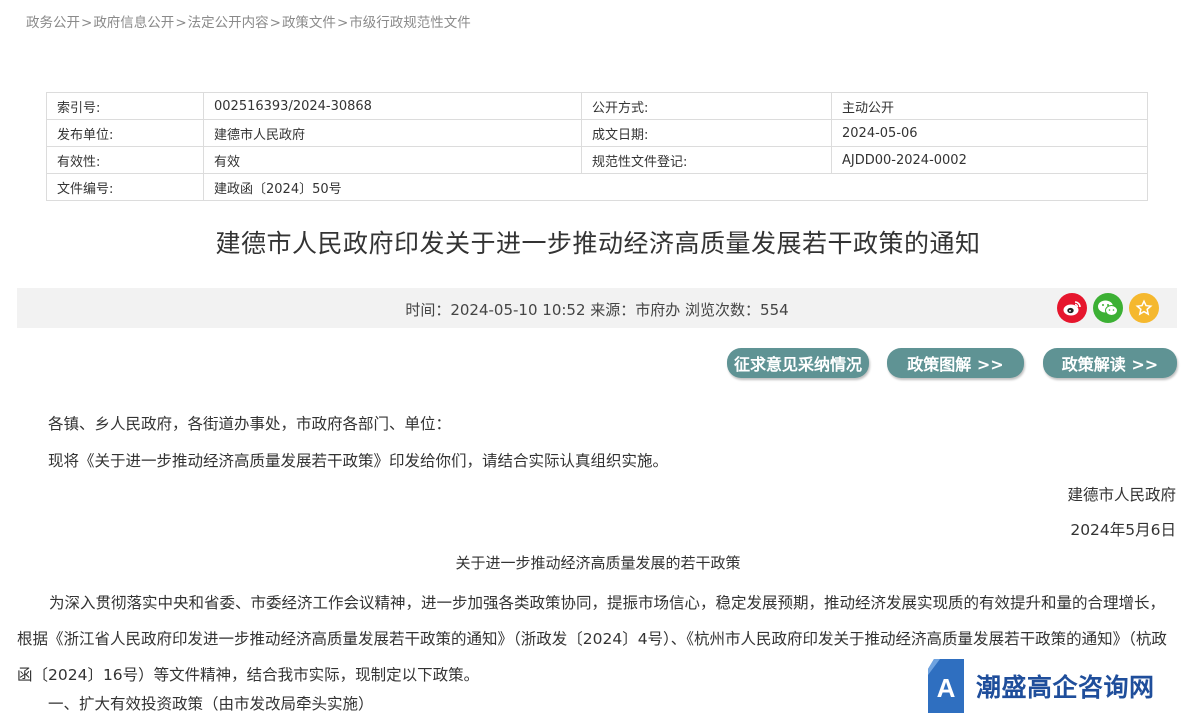  What do you see at coordinates (1065, 687) in the screenshot?
I see `watermark-text: 潮盛高企咨询网` at bounding box center [1065, 687].